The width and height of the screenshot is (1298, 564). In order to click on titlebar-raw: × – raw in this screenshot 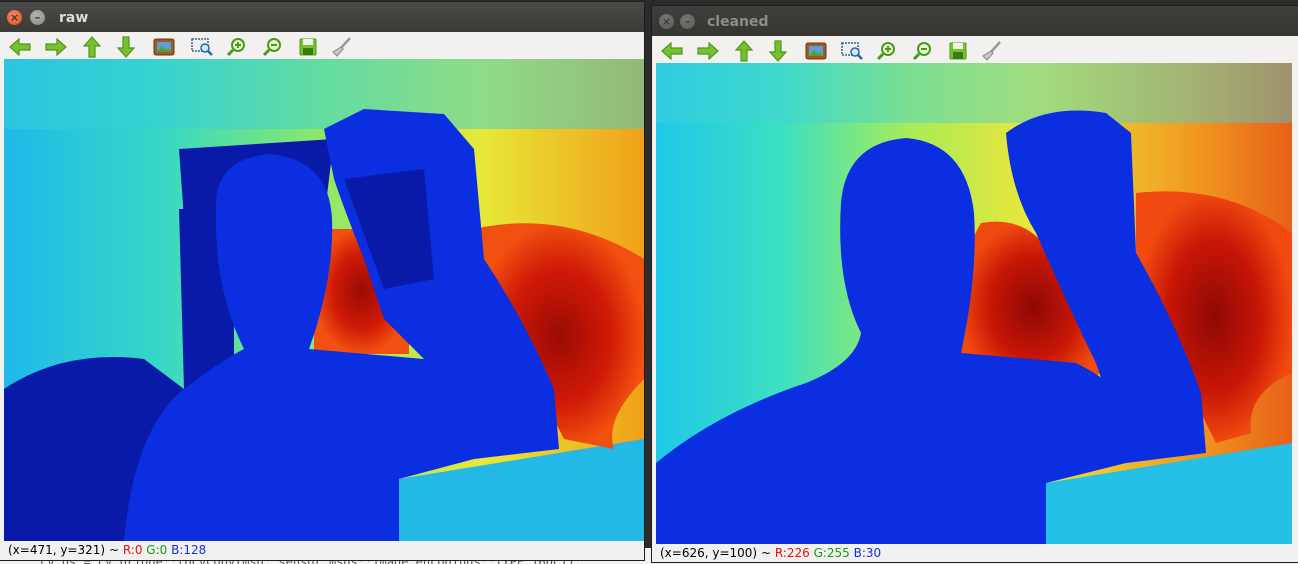, I will do `click(322, 17)`.